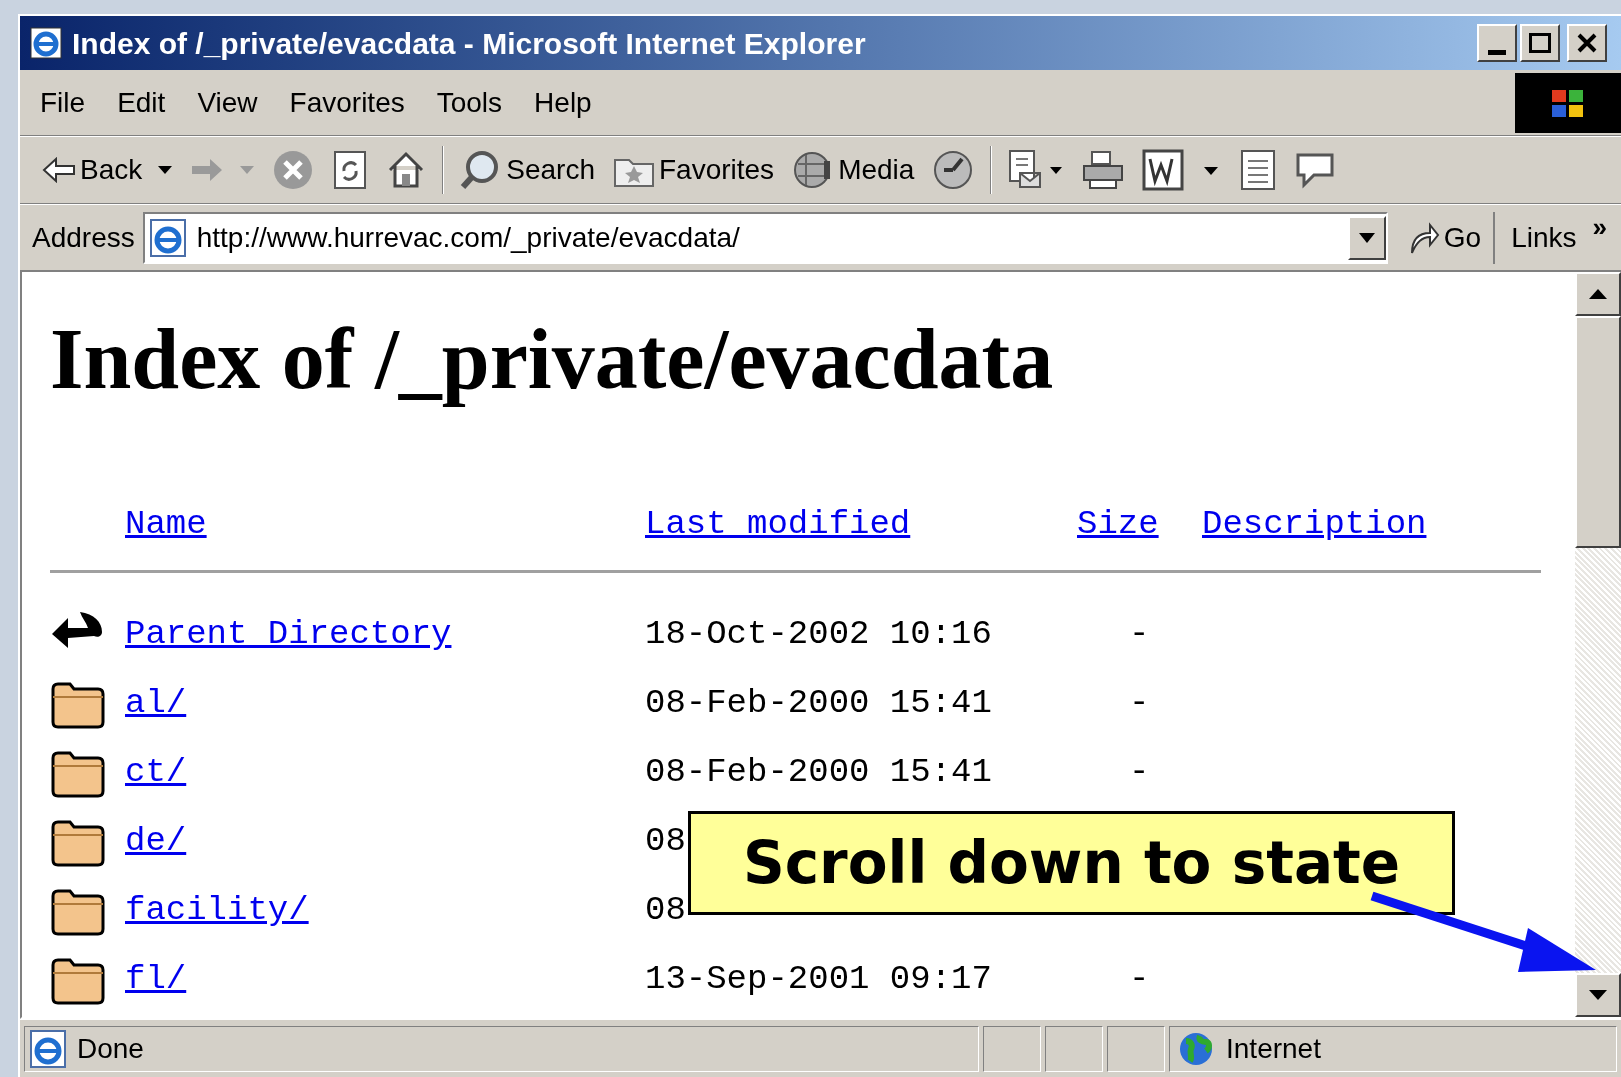 The image size is (1621, 1077). Describe the element at coordinates (1118, 524) in the screenshot. I see `column-header-link: Size` at that location.